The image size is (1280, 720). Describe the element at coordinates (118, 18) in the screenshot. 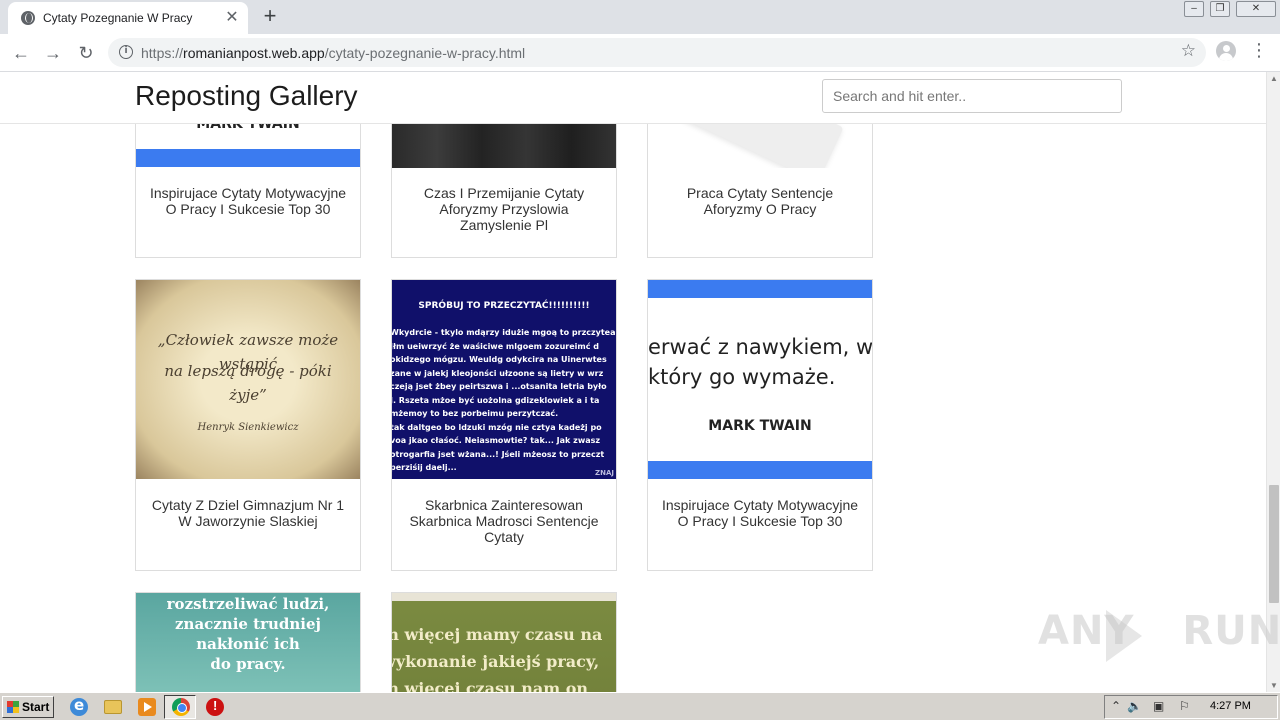

I see `tab-title: Cytaty Pozegnanie W Pracy` at that location.